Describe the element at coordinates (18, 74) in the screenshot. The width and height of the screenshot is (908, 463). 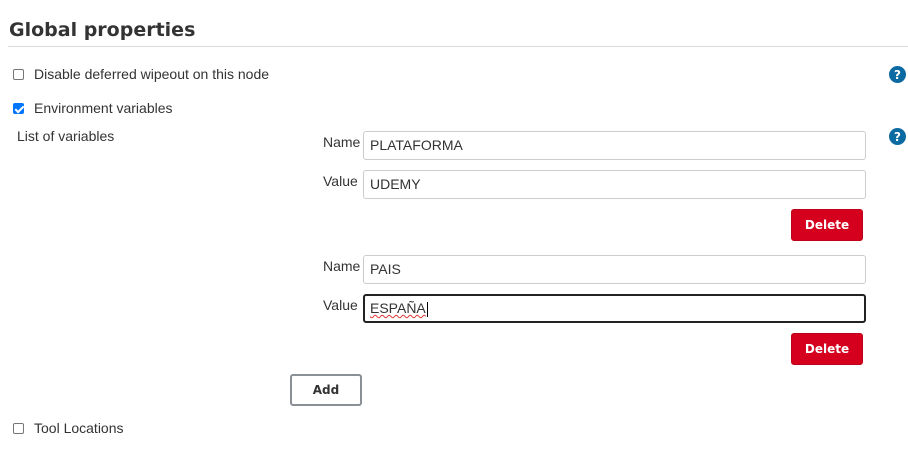
I see `disable-wipeout-checkbox` at that location.